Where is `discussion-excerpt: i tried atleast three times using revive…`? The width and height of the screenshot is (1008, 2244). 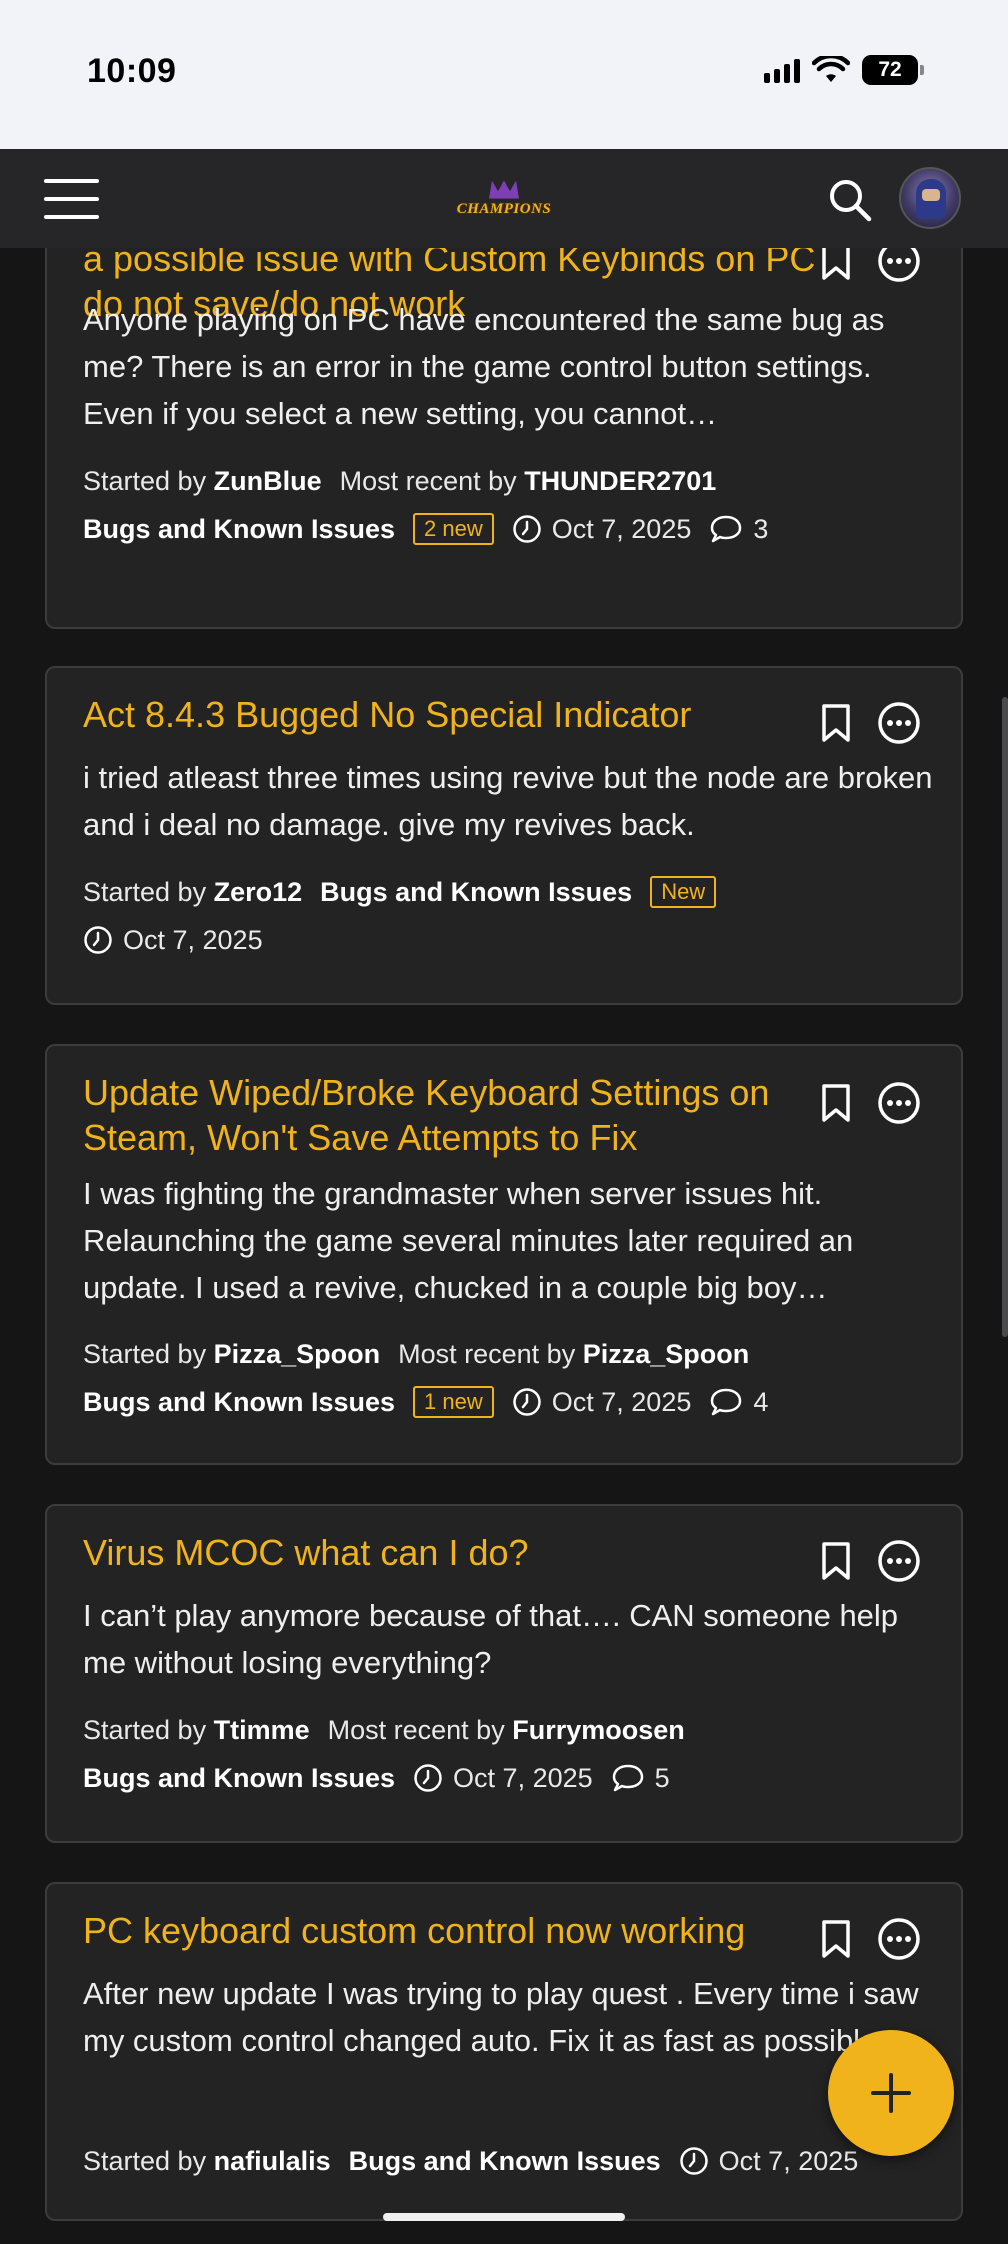
discussion-excerpt: i tried atleast three times using revive… is located at coordinates (508, 801).